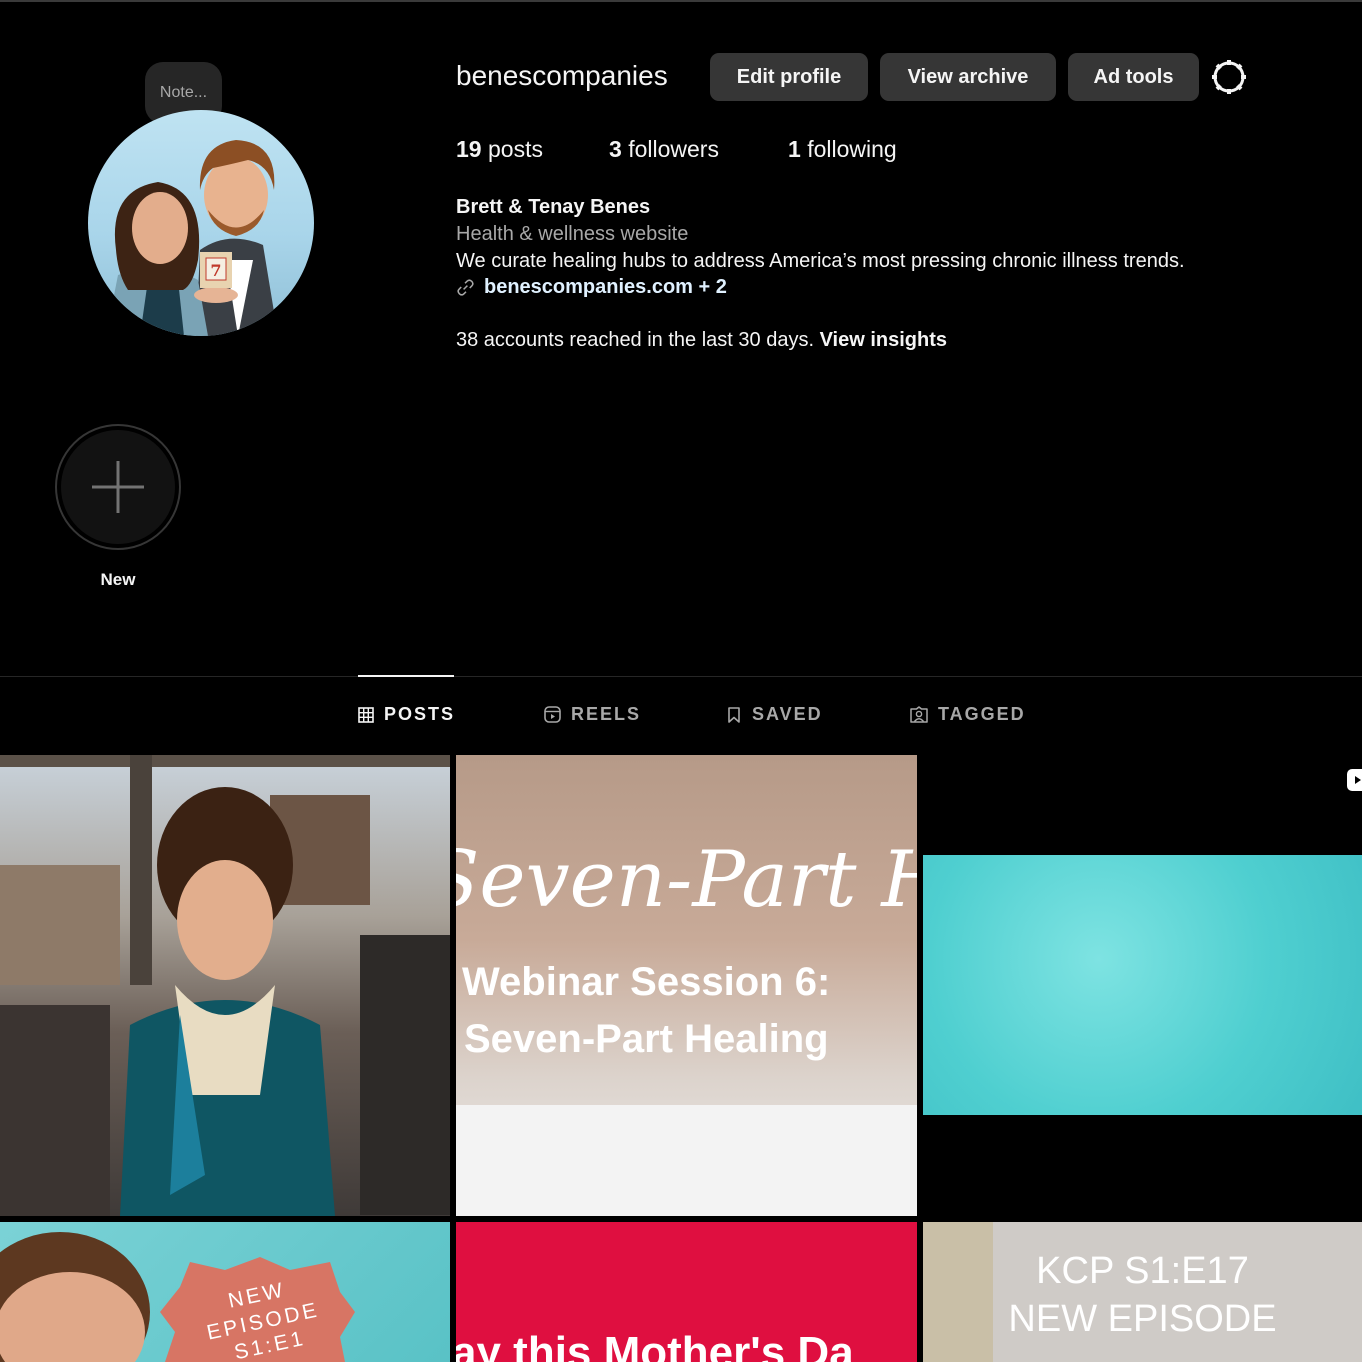  I want to click on tab-posts: POSTS, so click(406, 714).